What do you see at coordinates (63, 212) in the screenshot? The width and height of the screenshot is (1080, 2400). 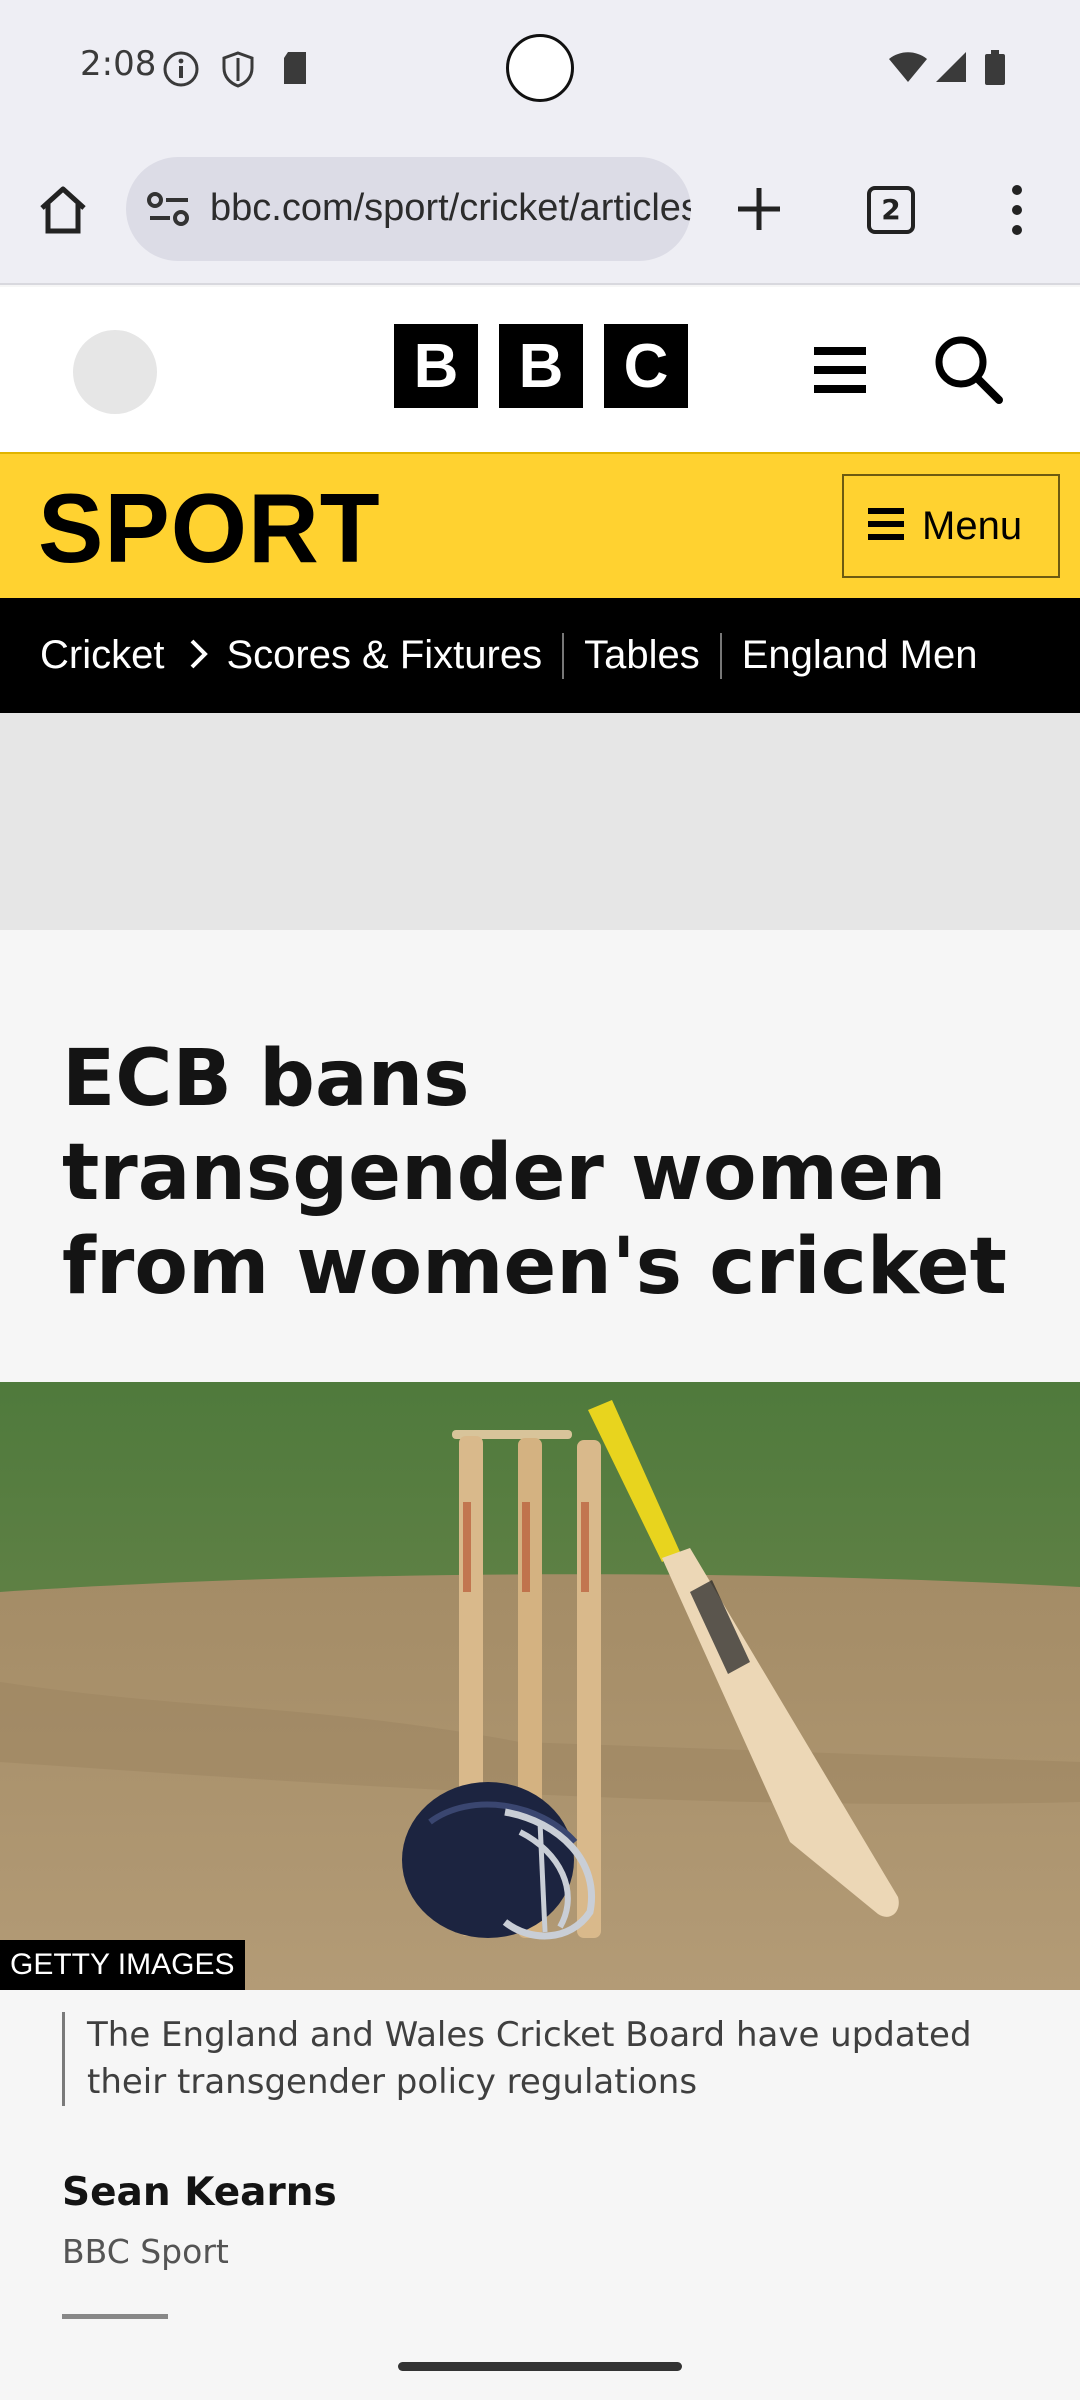 I see `home-icon` at bounding box center [63, 212].